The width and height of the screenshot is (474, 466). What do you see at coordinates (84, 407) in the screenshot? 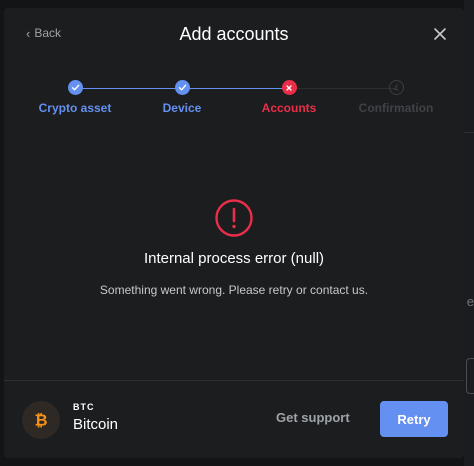
I see `coin-ticker: BTC` at bounding box center [84, 407].